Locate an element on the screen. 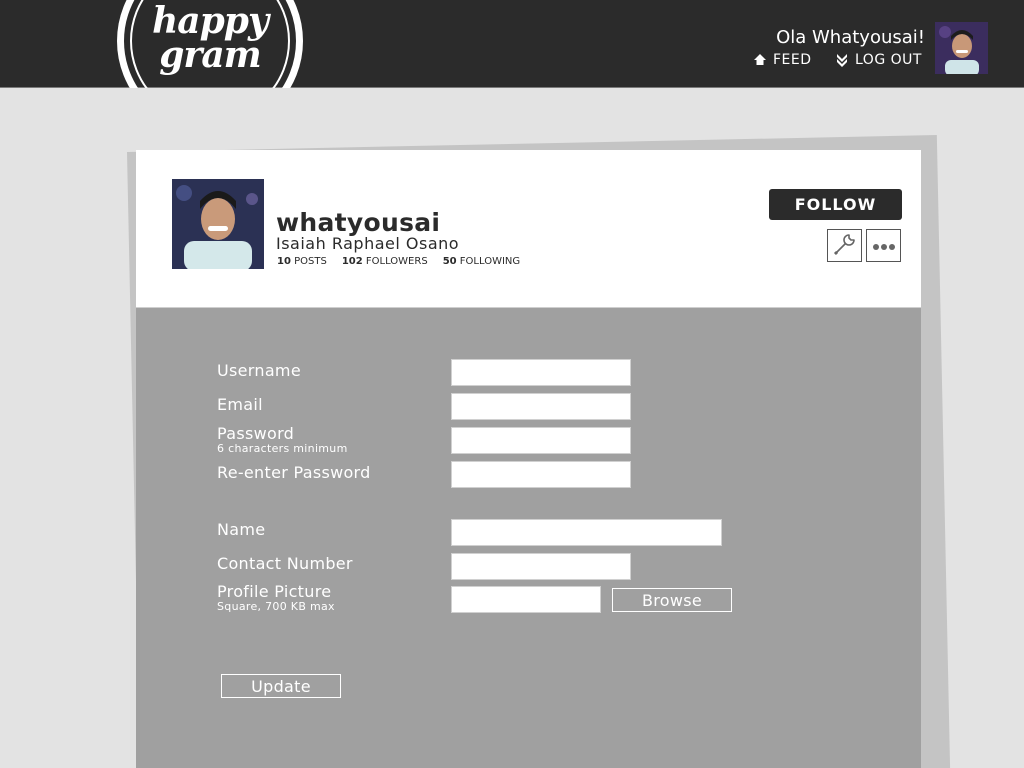  username-label: Username is located at coordinates (259, 370).